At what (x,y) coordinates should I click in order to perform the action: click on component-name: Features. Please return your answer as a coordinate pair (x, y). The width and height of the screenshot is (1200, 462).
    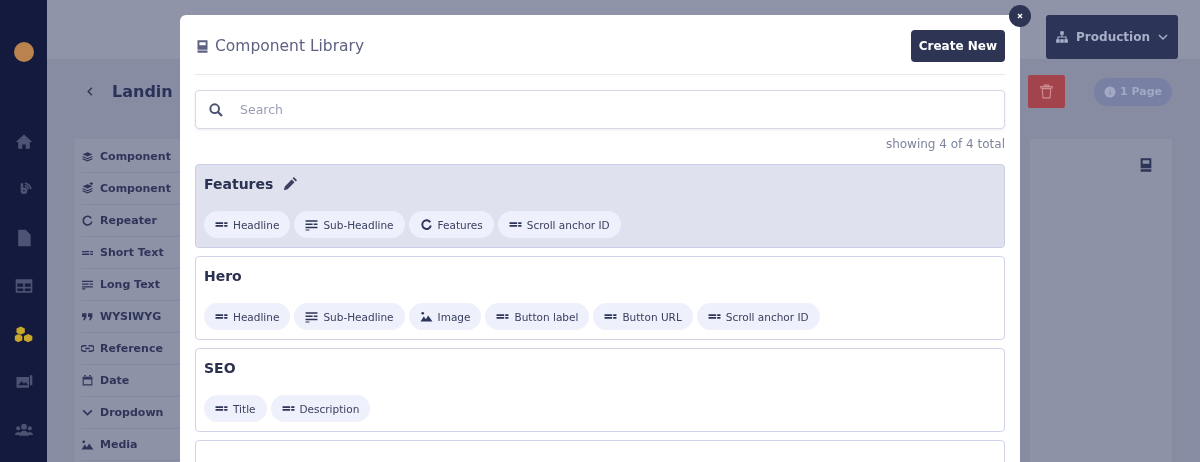
    Looking at the image, I should click on (239, 184).